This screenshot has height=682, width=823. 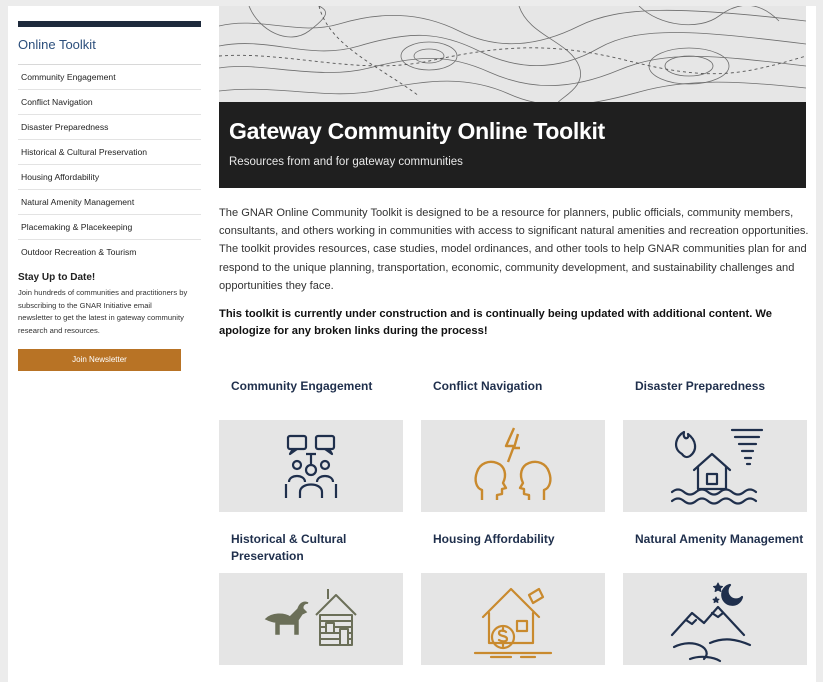 I want to click on mountain-moon-icon, so click(x=711, y=622).